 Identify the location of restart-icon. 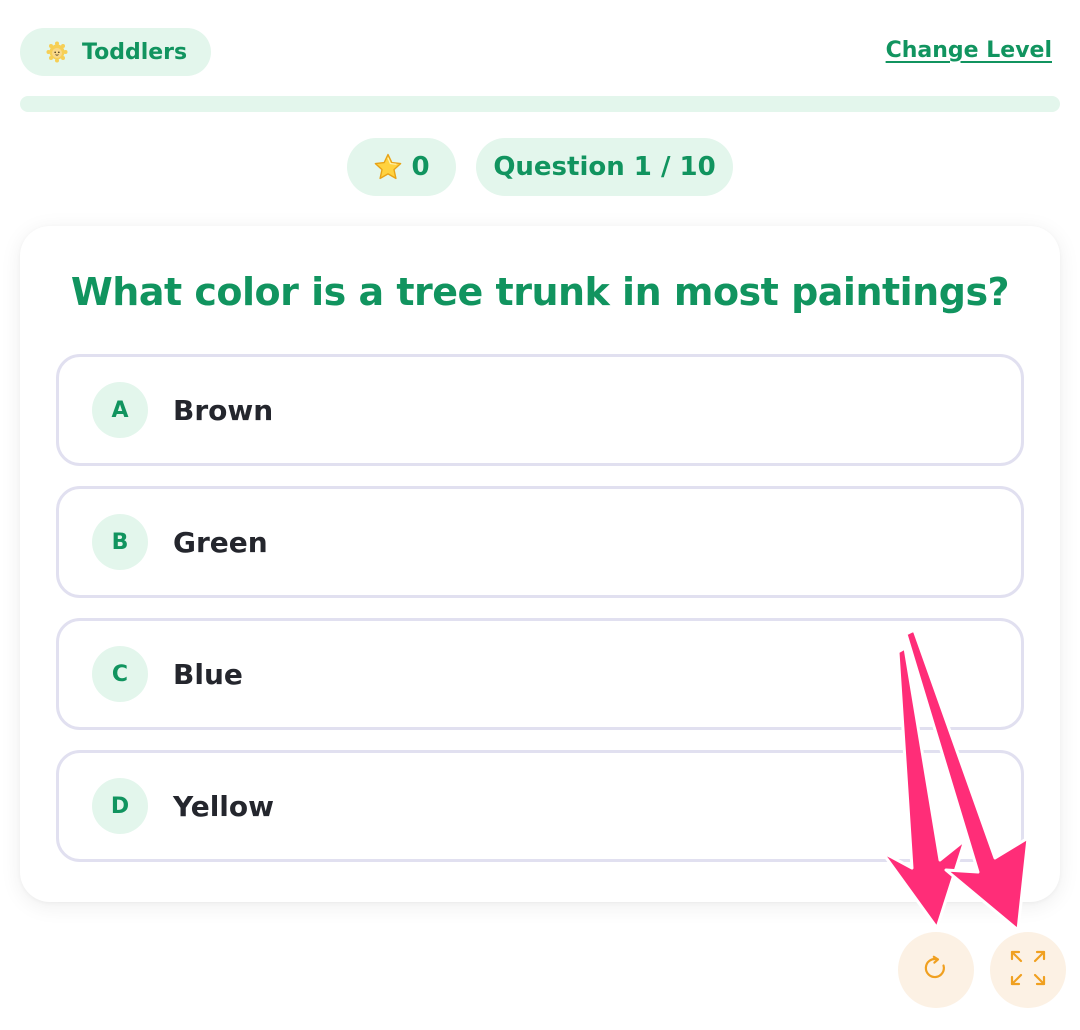
(936, 970).